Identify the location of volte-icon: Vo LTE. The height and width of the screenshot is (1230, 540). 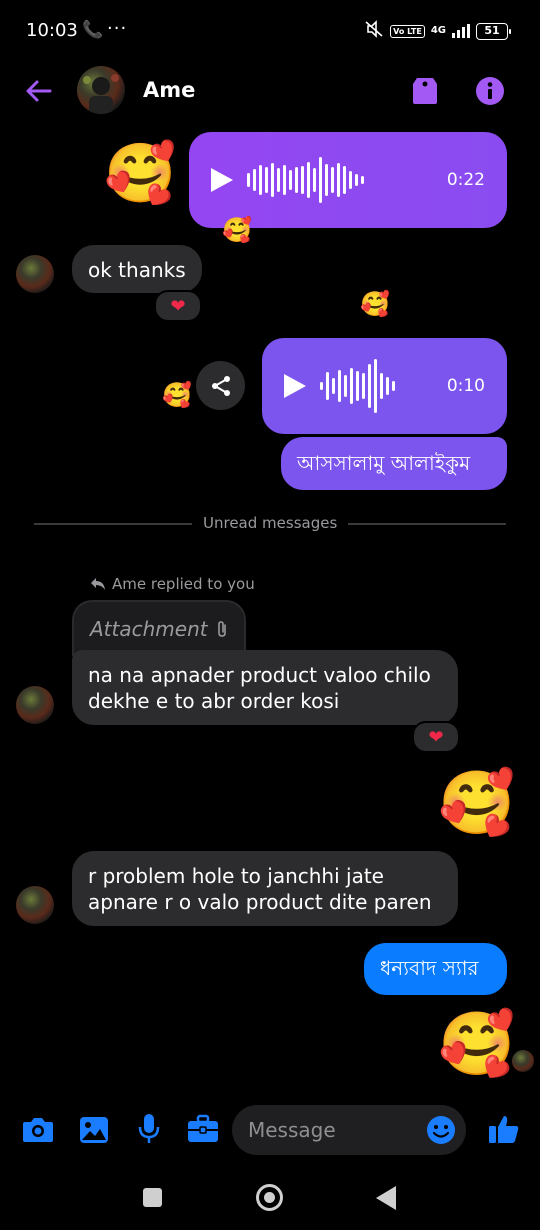
(407, 31).